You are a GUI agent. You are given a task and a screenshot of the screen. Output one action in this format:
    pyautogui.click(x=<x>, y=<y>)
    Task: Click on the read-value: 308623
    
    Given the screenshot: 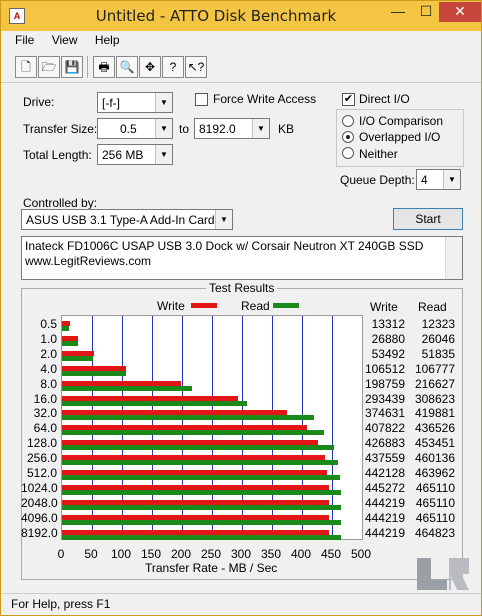 What is the action you would take?
    pyautogui.click(x=434, y=398)
    